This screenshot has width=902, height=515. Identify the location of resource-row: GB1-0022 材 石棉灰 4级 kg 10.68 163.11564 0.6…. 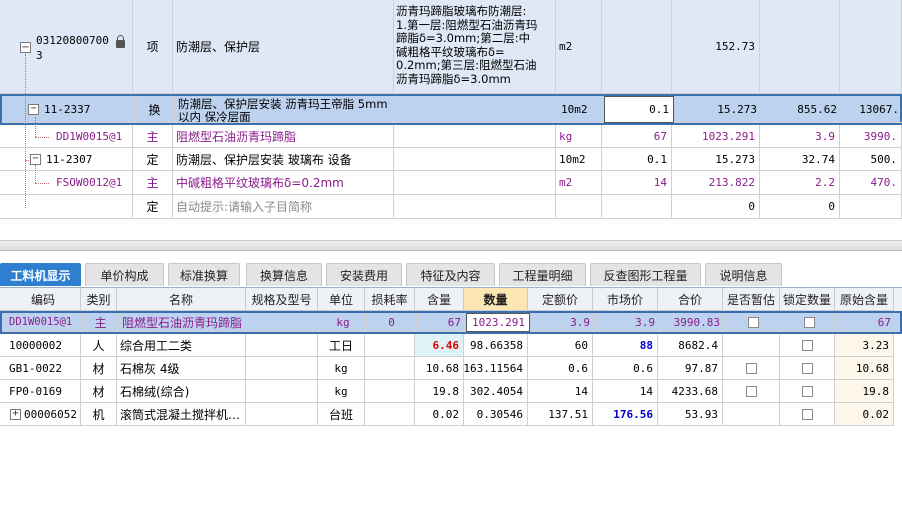
(451, 368).